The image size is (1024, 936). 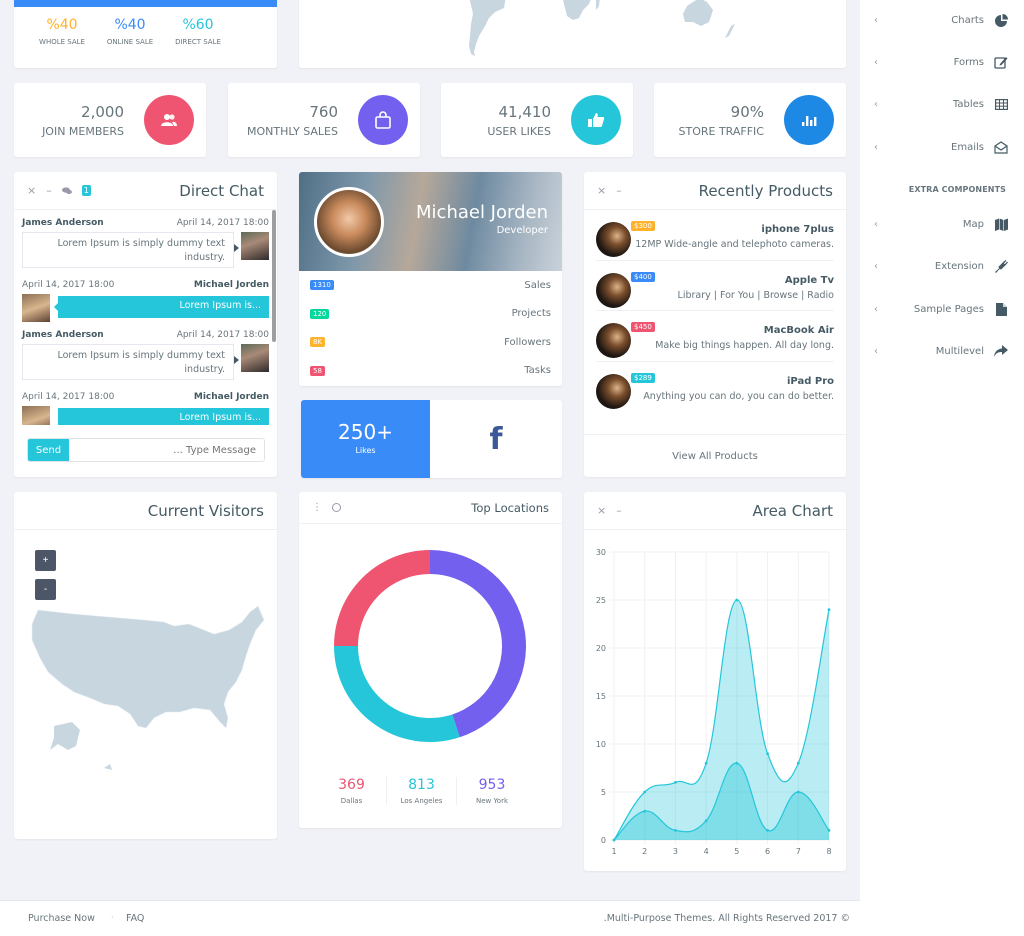 What do you see at coordinates (537, 285) in the screenshot?
I see `profile-stat-label: Sales` at bounding box center [537, 285].